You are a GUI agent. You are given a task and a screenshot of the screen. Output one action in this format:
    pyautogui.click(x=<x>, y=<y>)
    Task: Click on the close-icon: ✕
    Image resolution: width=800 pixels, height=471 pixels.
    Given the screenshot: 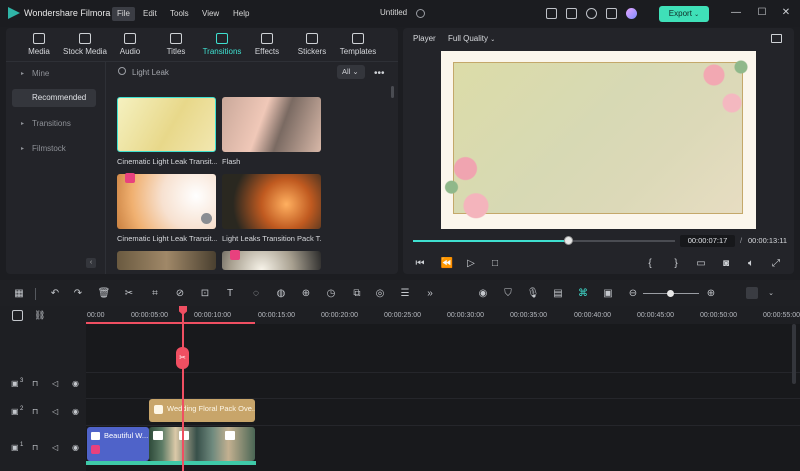 What is the action you would take?
    pyautogui.click(x=786, y=13)
    